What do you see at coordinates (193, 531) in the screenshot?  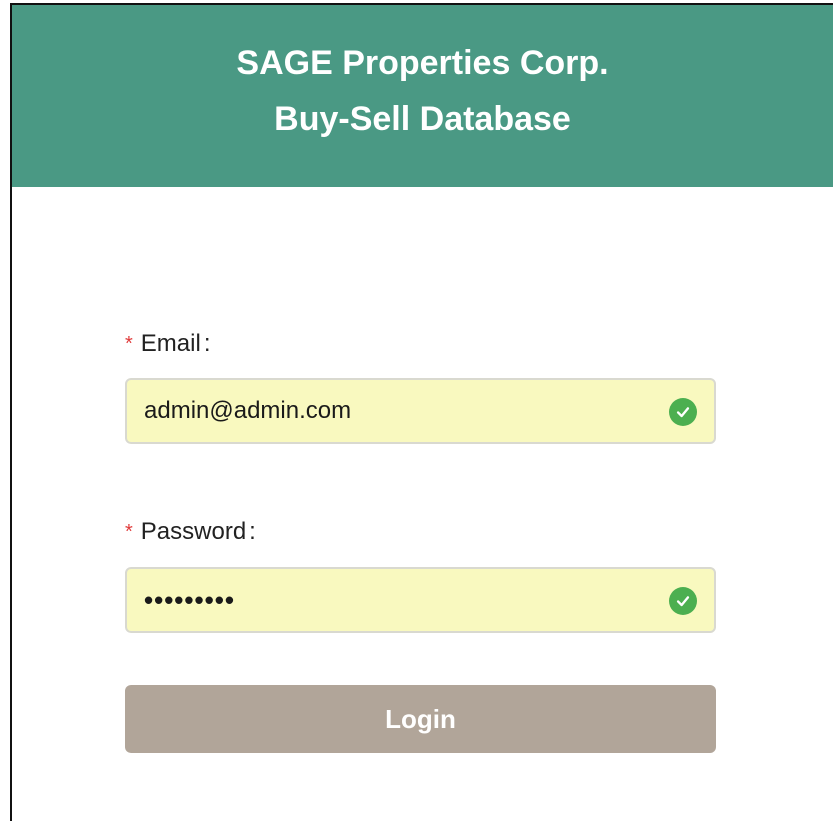 I see `password-label-text: Password` at bounding box center [193, 531].